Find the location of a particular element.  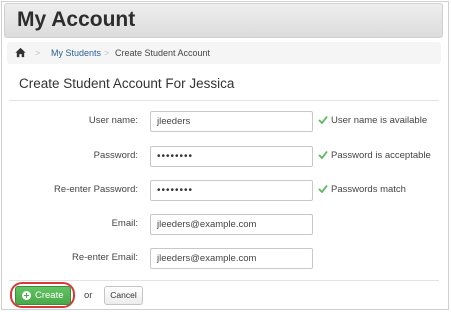

reenter-password-input: •••••••• is located at coordinates (231, 190).